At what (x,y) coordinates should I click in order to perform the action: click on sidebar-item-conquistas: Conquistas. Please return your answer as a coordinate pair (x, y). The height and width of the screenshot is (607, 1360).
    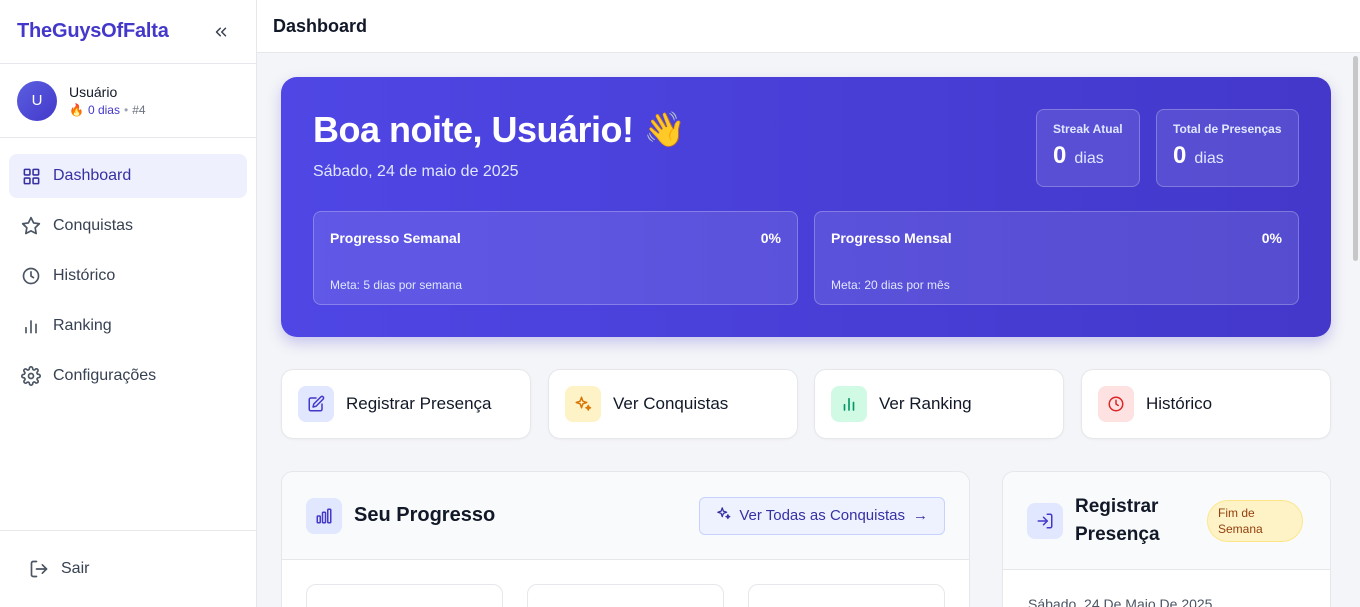
    Looking at the image, I should click on (128, 226).